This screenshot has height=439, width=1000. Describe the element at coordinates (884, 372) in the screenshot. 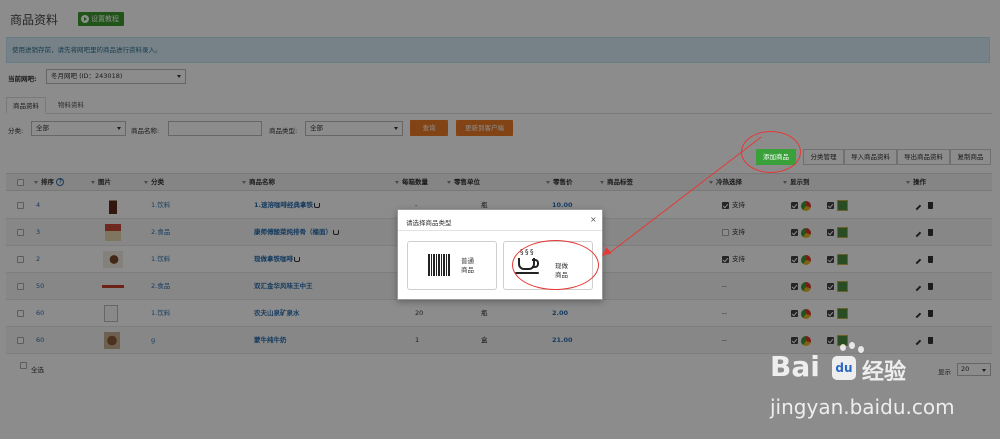

I see `watermark-jingyan: 经验` at that location.